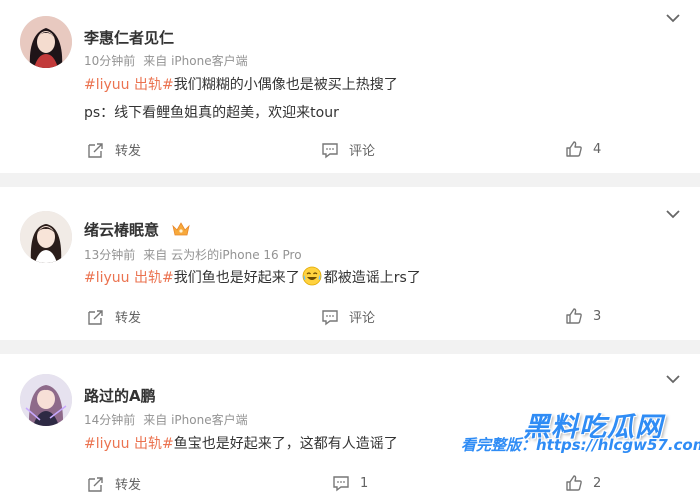 The height and width of the screenshot is (500, 700). What do you see at coordinates (109, 61) in the screenshot?
I see `post-time: 10分钟前` at bounding box center [109, 61].